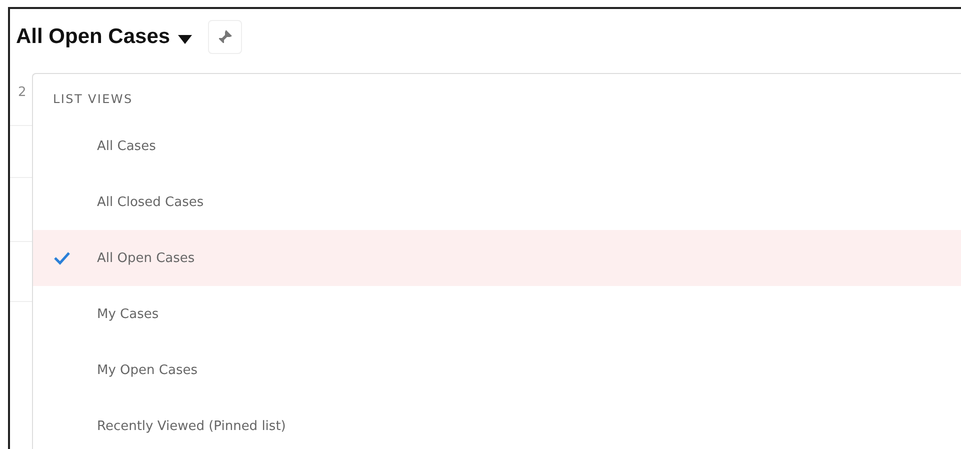 This screenshot has height=449, width=961. I want to click on menu-item: All Closed Cases, so click(497, 202).